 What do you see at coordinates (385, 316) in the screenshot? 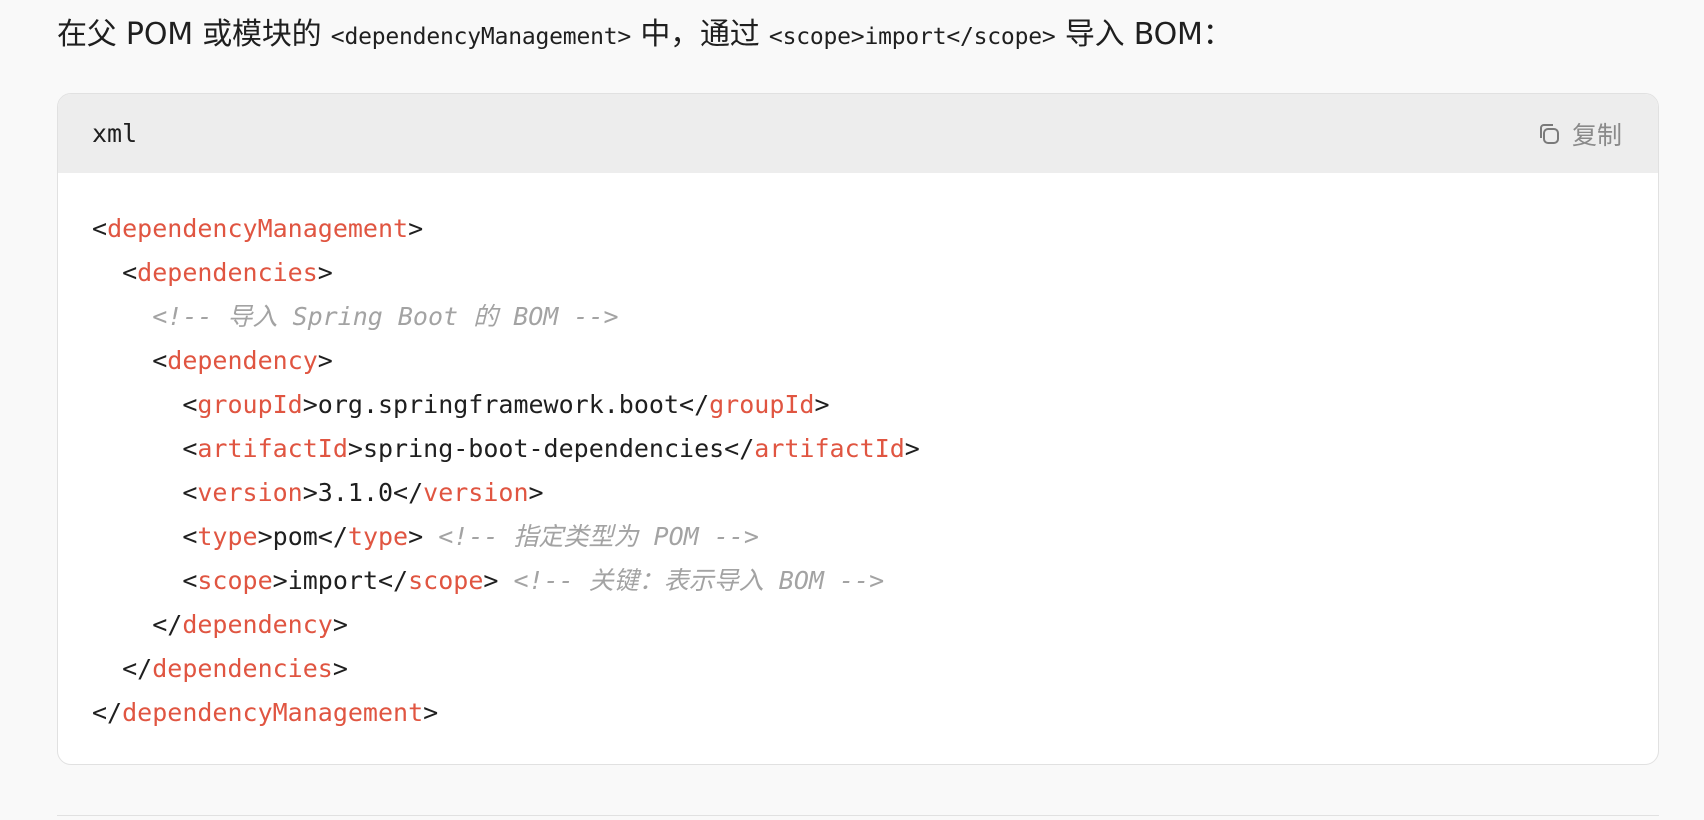
I see `code-comment: <!-- 导入 Spring Boot 的 BOM -->` at bounding box center [385, 316].